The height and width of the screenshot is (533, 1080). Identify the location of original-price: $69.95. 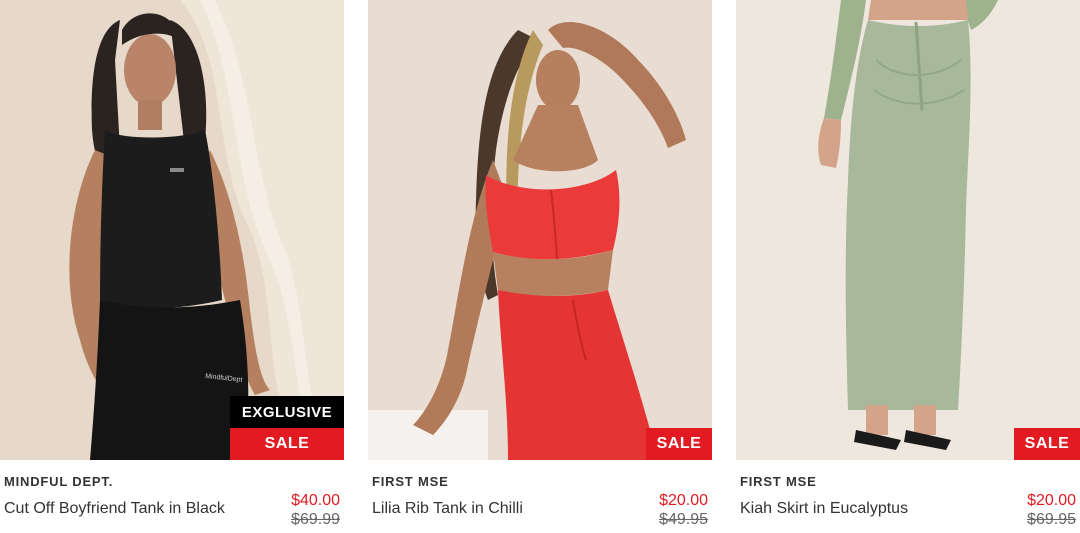
(1051, 519).